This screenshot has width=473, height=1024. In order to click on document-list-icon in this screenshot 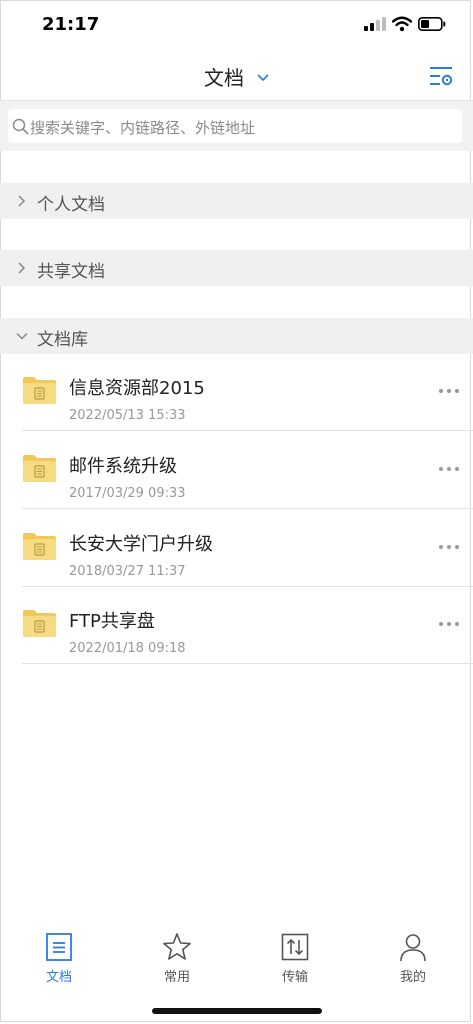, I will do `click(59, 947)`.